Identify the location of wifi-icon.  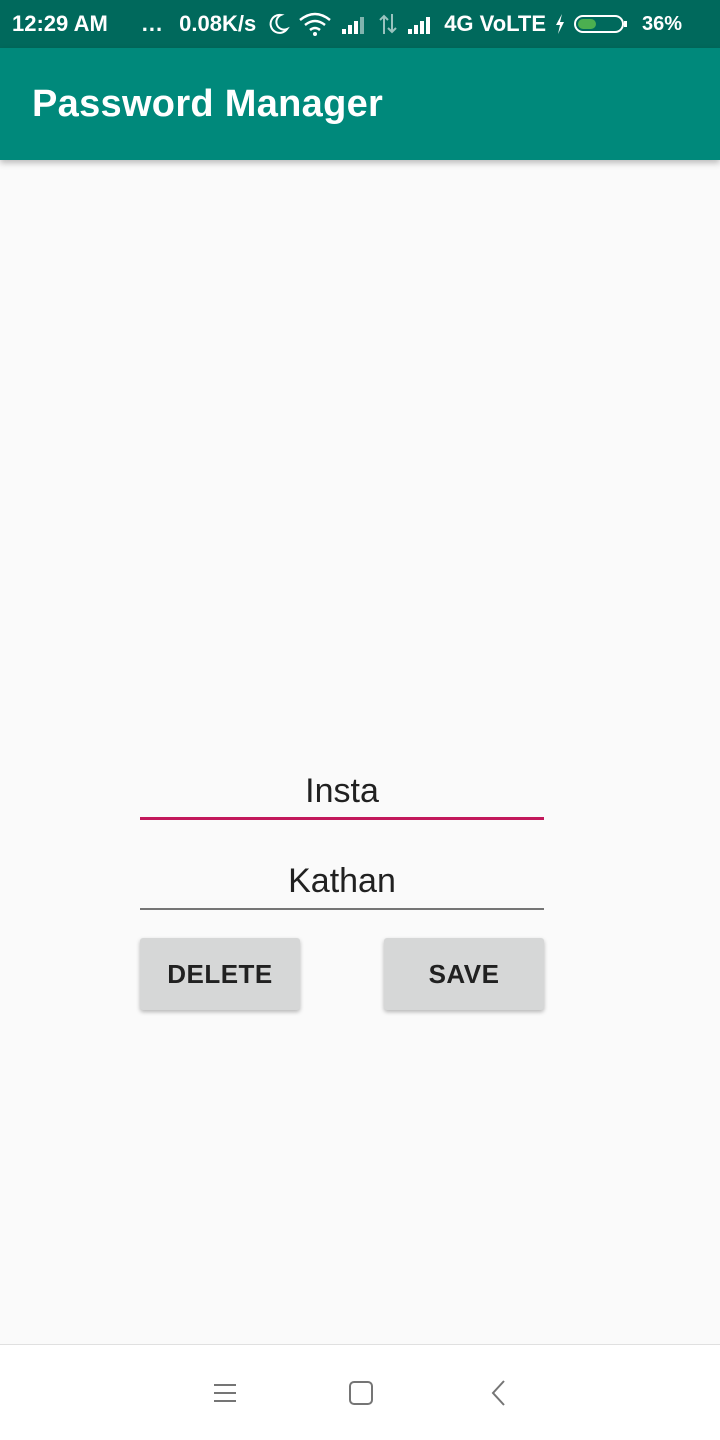
(315, 24).